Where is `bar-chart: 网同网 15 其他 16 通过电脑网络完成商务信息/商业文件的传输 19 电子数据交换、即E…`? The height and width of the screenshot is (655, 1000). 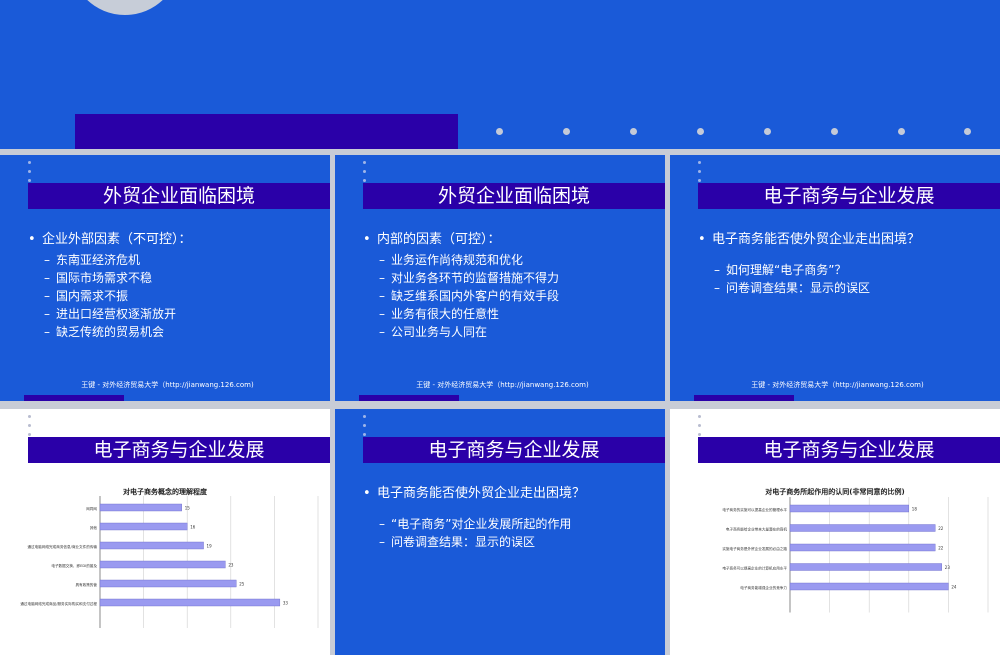
bar-chart: 网同网 15 其他 16 通过电脑网络完成商务信息/商业文件的传输 19 电子数据交换、即E… is located at coordinates (165, 532).